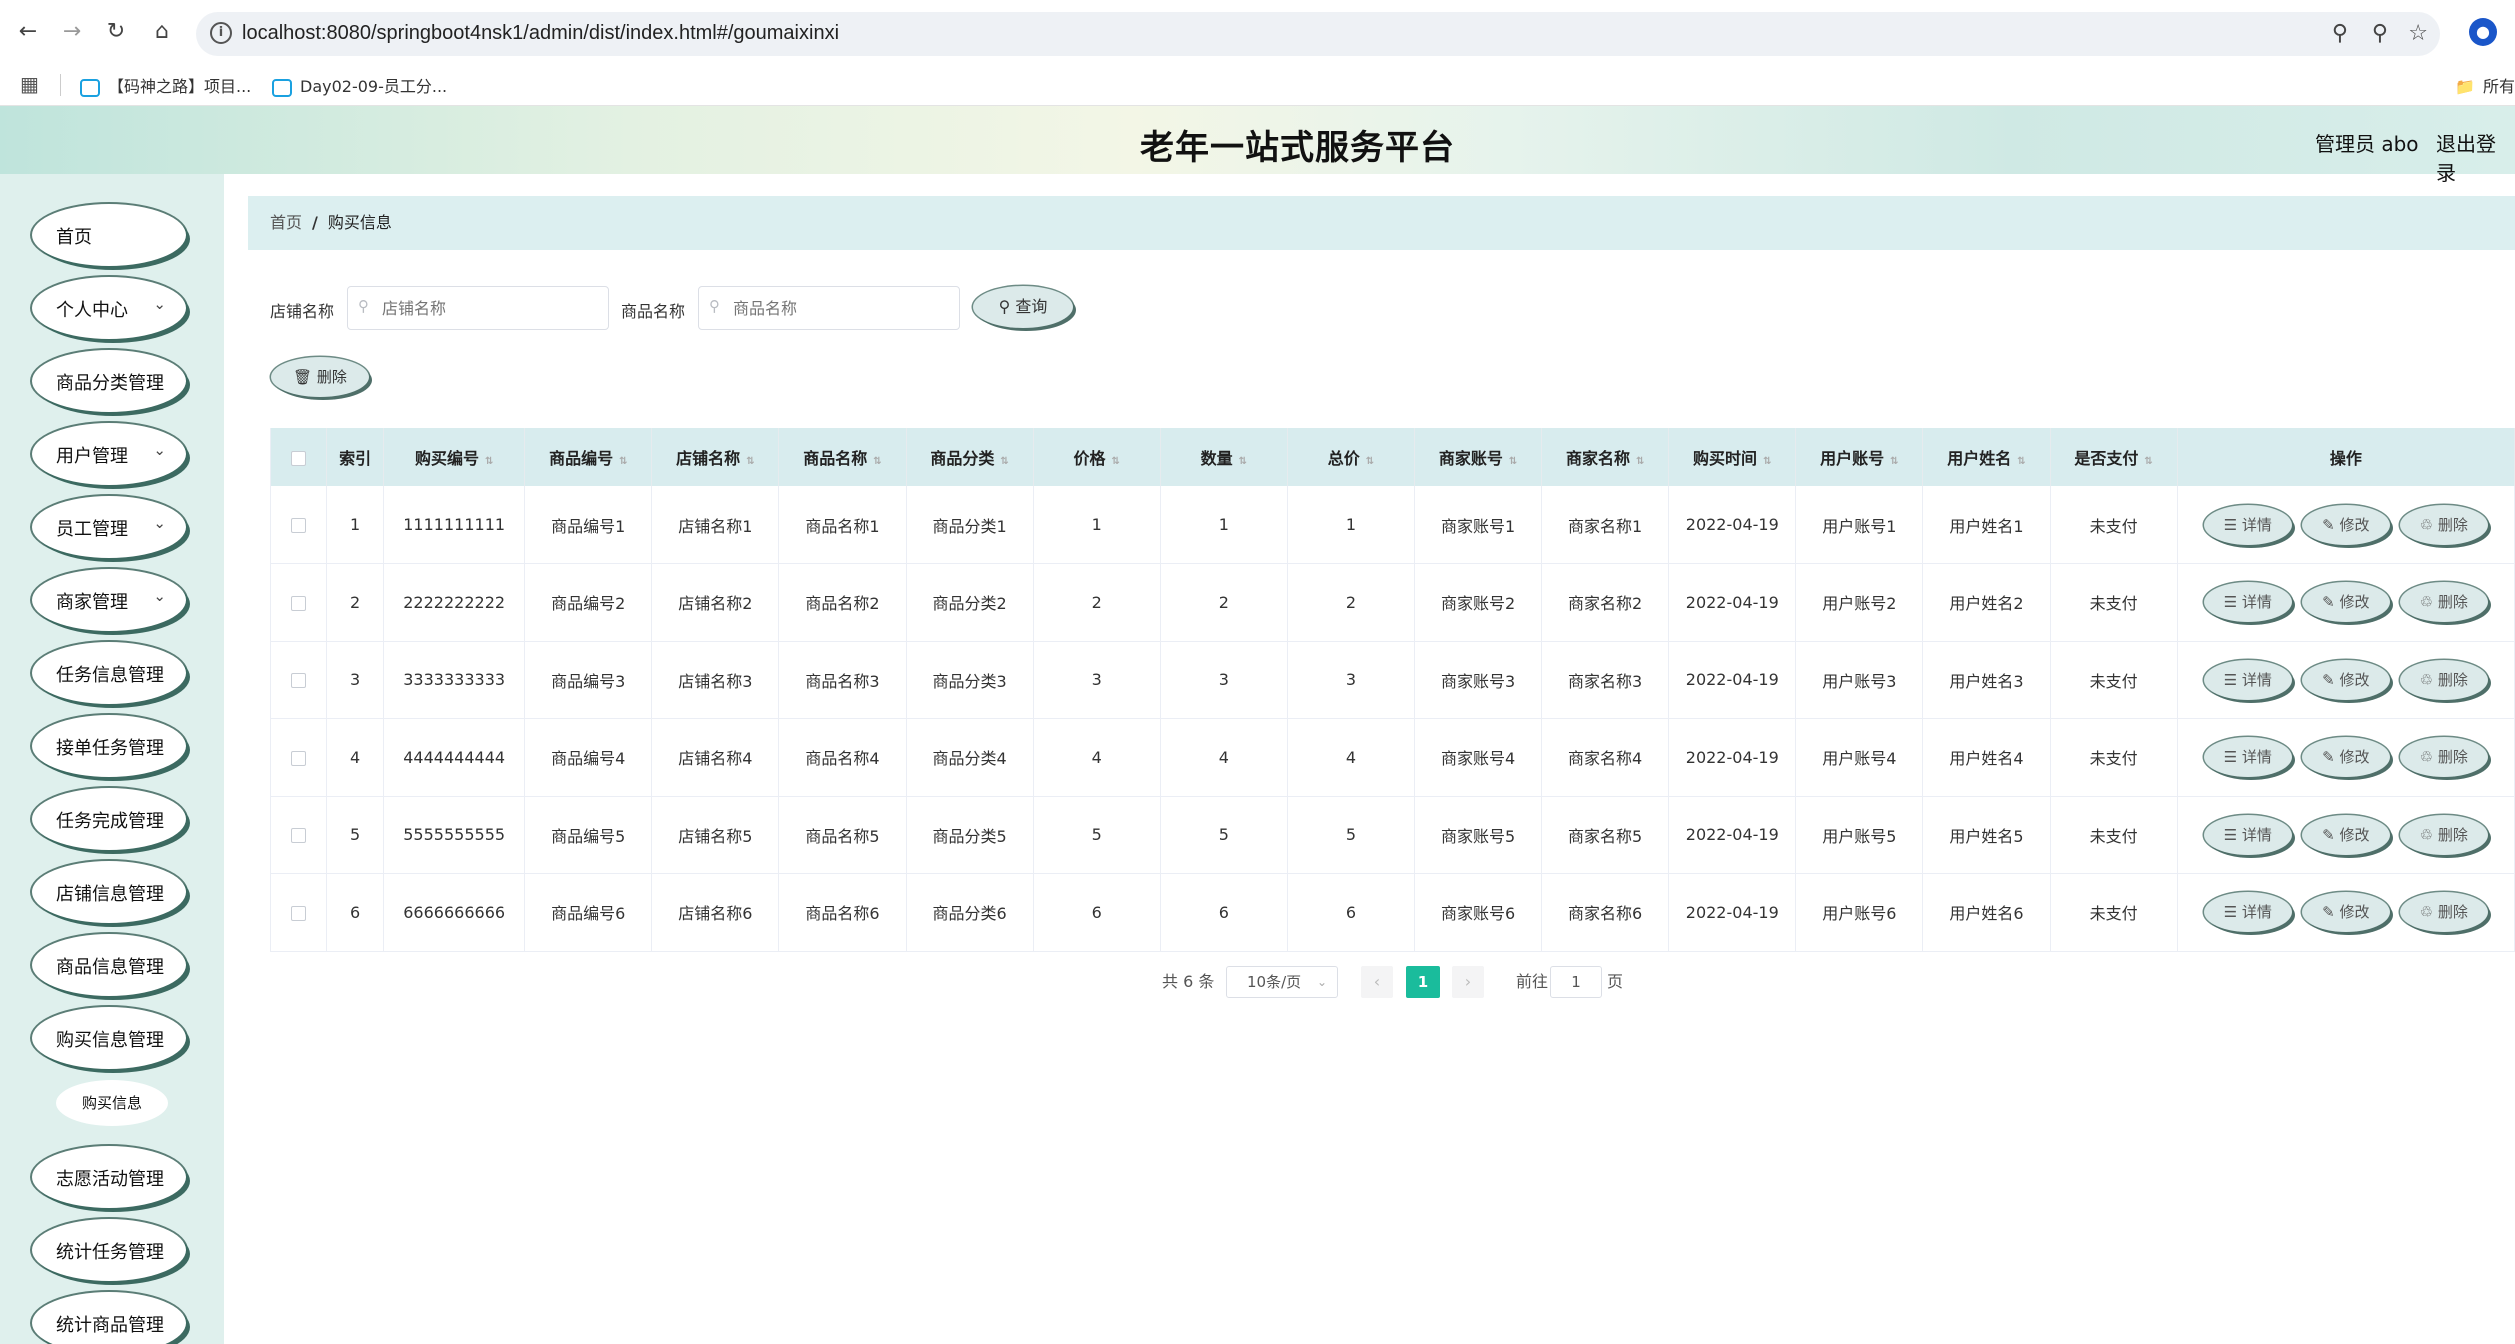 This screenshot has width=2515, height=1344. What do you see at coordinates (1605, 525) in the screenshot?
I see `table-cell: 商家名称1` at bounding box center [1605, 525].